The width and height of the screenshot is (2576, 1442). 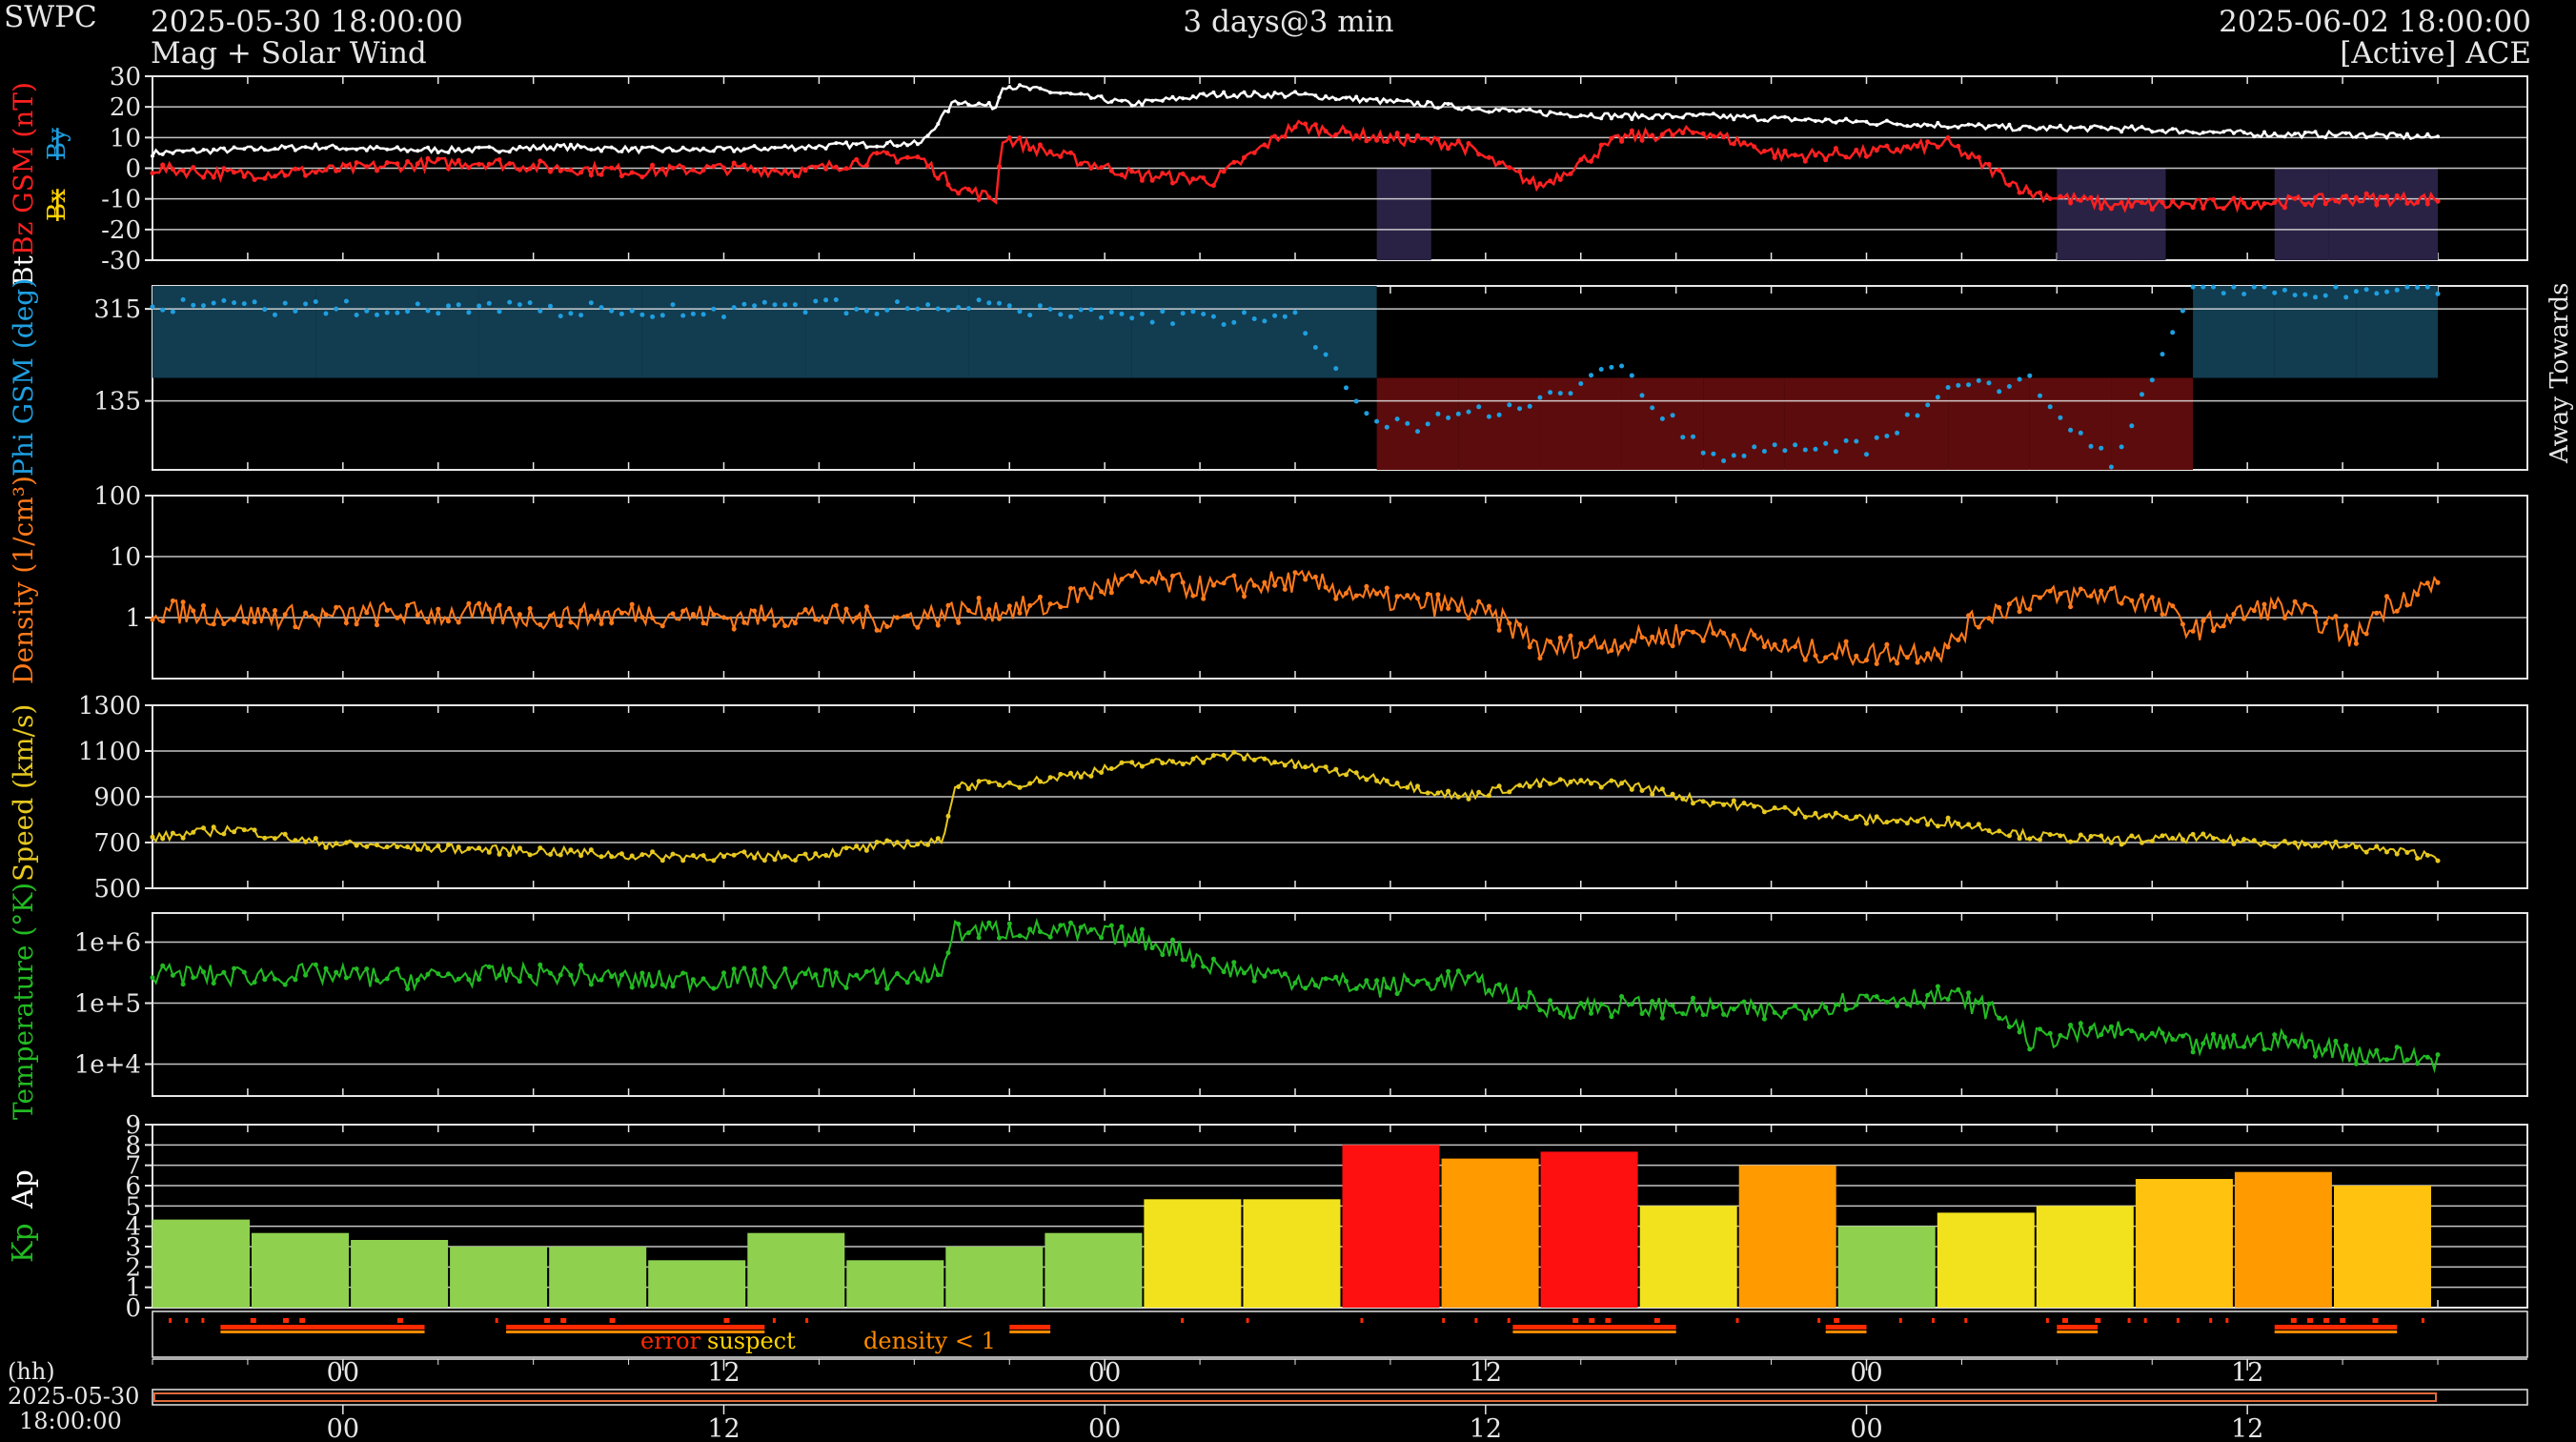 I want to click on phi-away-shade, so click(x=887, y=332).